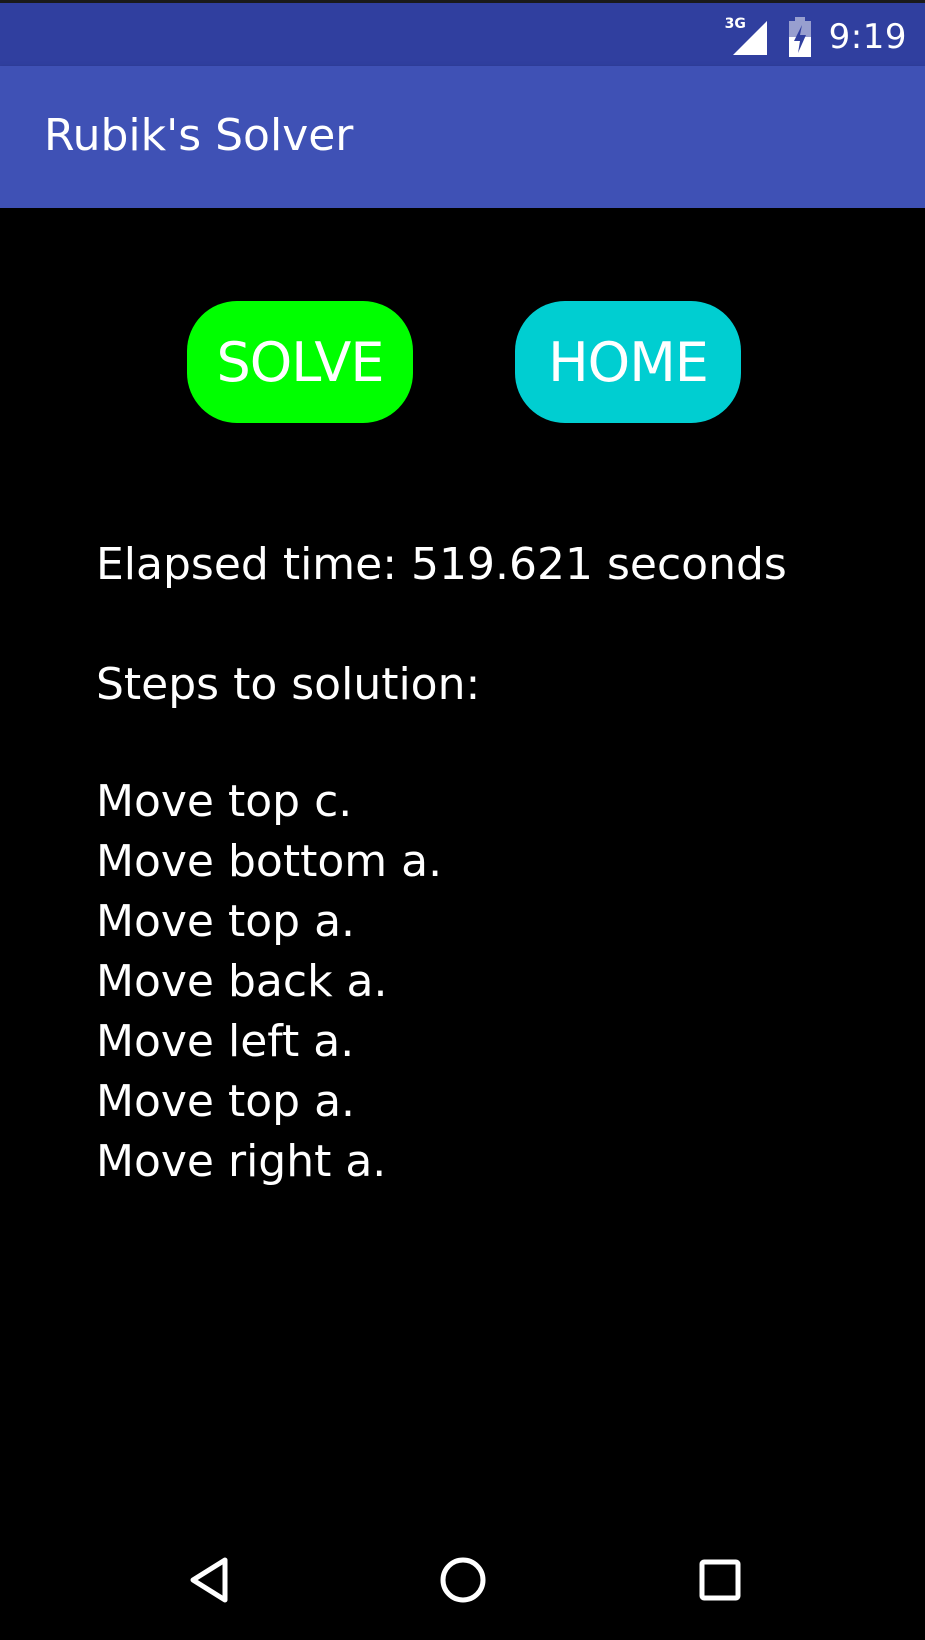  What do you see at coordinates (199, 135) in the screenshot?
I see `app-title: Rubik's Solver` at bounding box center [199, 135].